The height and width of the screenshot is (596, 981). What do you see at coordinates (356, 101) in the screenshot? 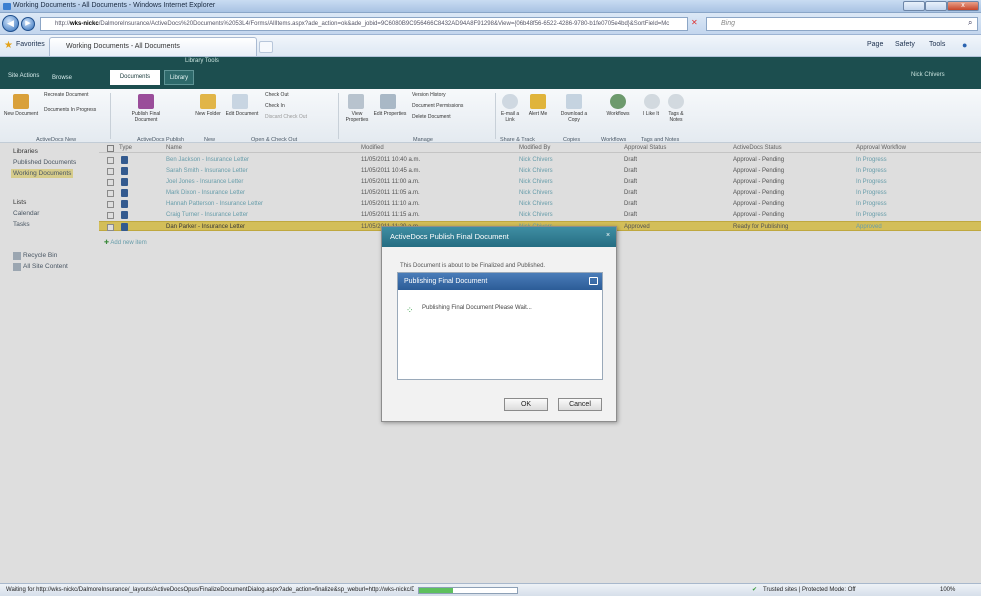
I see `view-properties-icon` at bounding box center [356, 101].